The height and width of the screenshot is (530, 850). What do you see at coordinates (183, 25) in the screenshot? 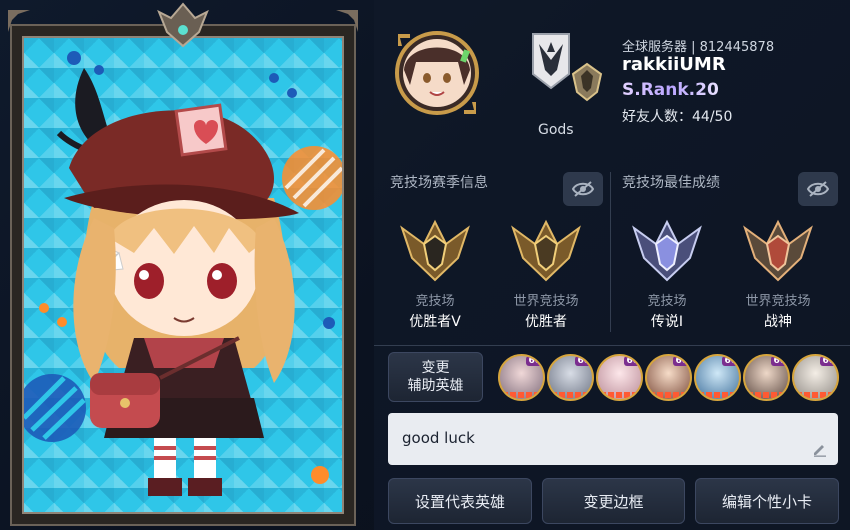
I see `card-crest-icon` at bounding box center [183, 25].